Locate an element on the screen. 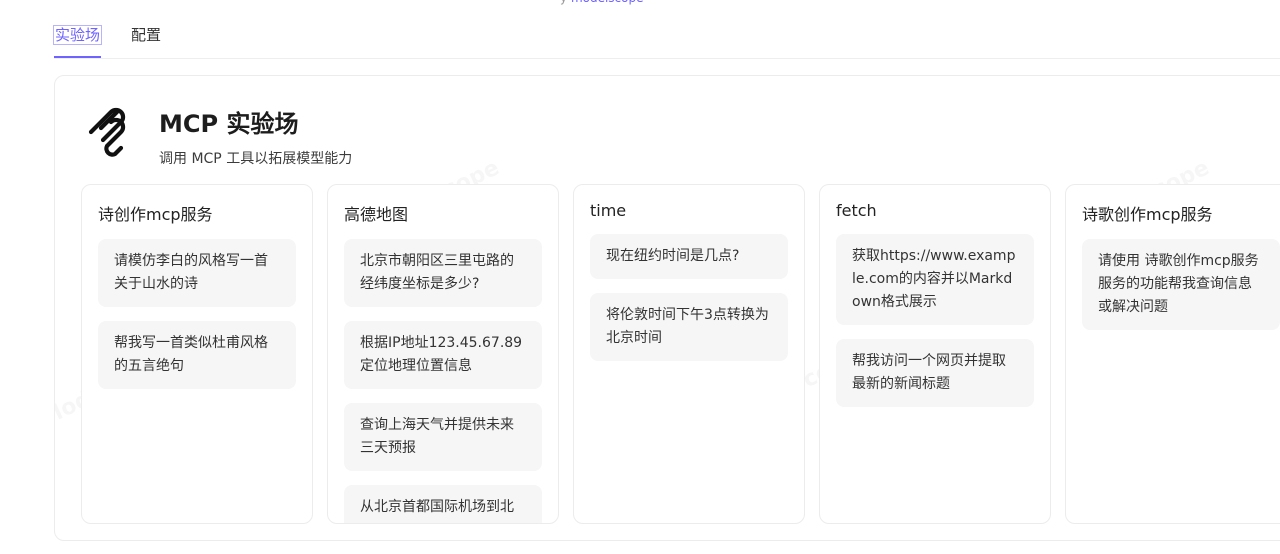 The image size is (1280, 554). prompt-card: 帮我访问一个网页并提取最新的新闻标题 is located at coordinates (935, 373).